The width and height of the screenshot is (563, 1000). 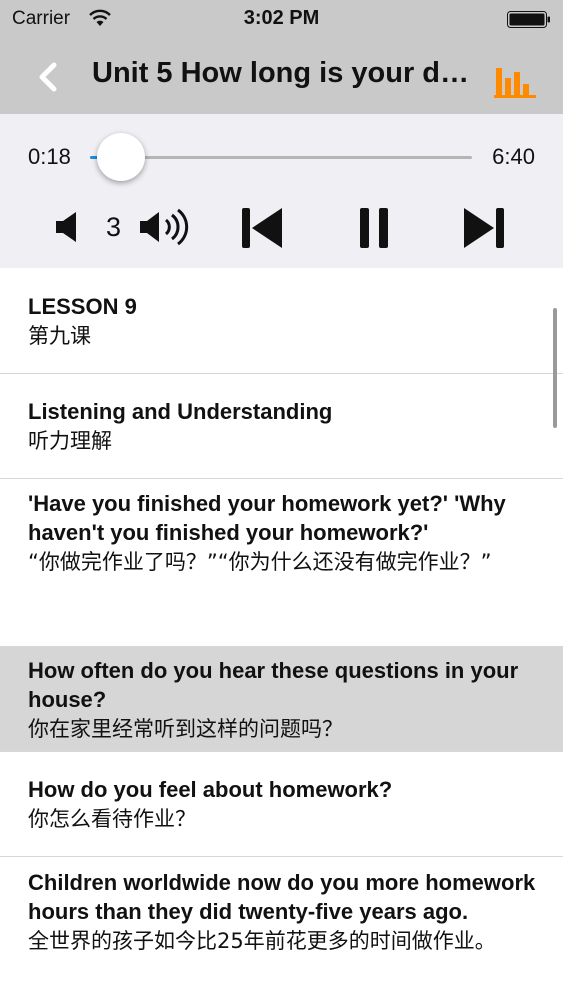 I want to click on volume-level: 3, so click(x=114, y=227).